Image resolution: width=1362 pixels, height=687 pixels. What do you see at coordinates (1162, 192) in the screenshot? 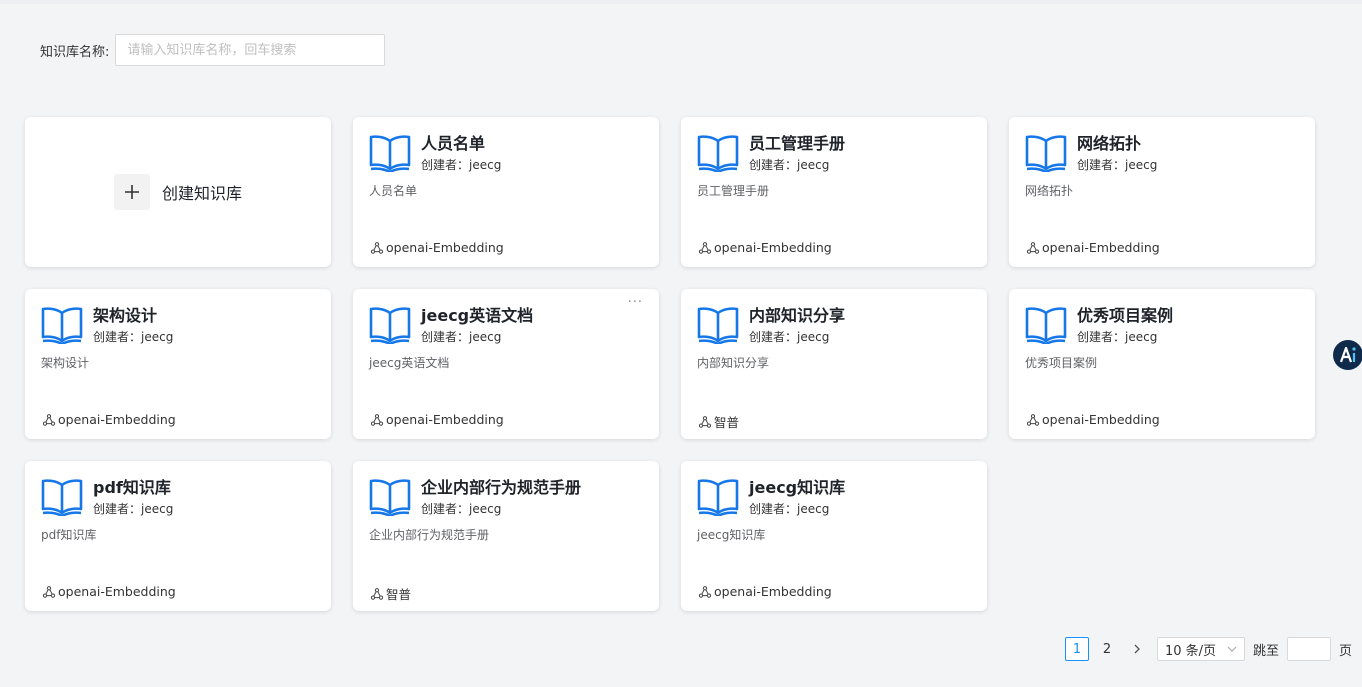
I see `knowledge-base-card: 网络拓扑 创建者：jeecg 网络拓扑 openai-Embedding` at bounding box center [1162, 192].